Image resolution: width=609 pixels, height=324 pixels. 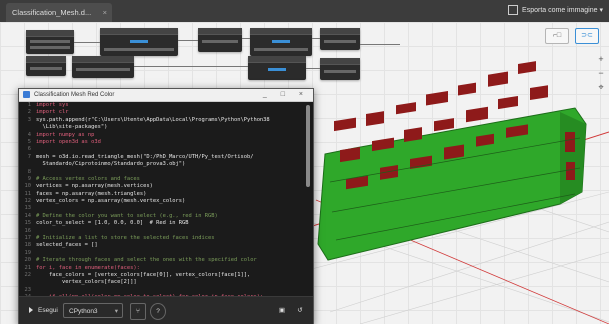 What do you see at coordinates (587, 36) in the screenshot?
I see `model-view-button: ⊃⊂` at bounding box center [587, 36].